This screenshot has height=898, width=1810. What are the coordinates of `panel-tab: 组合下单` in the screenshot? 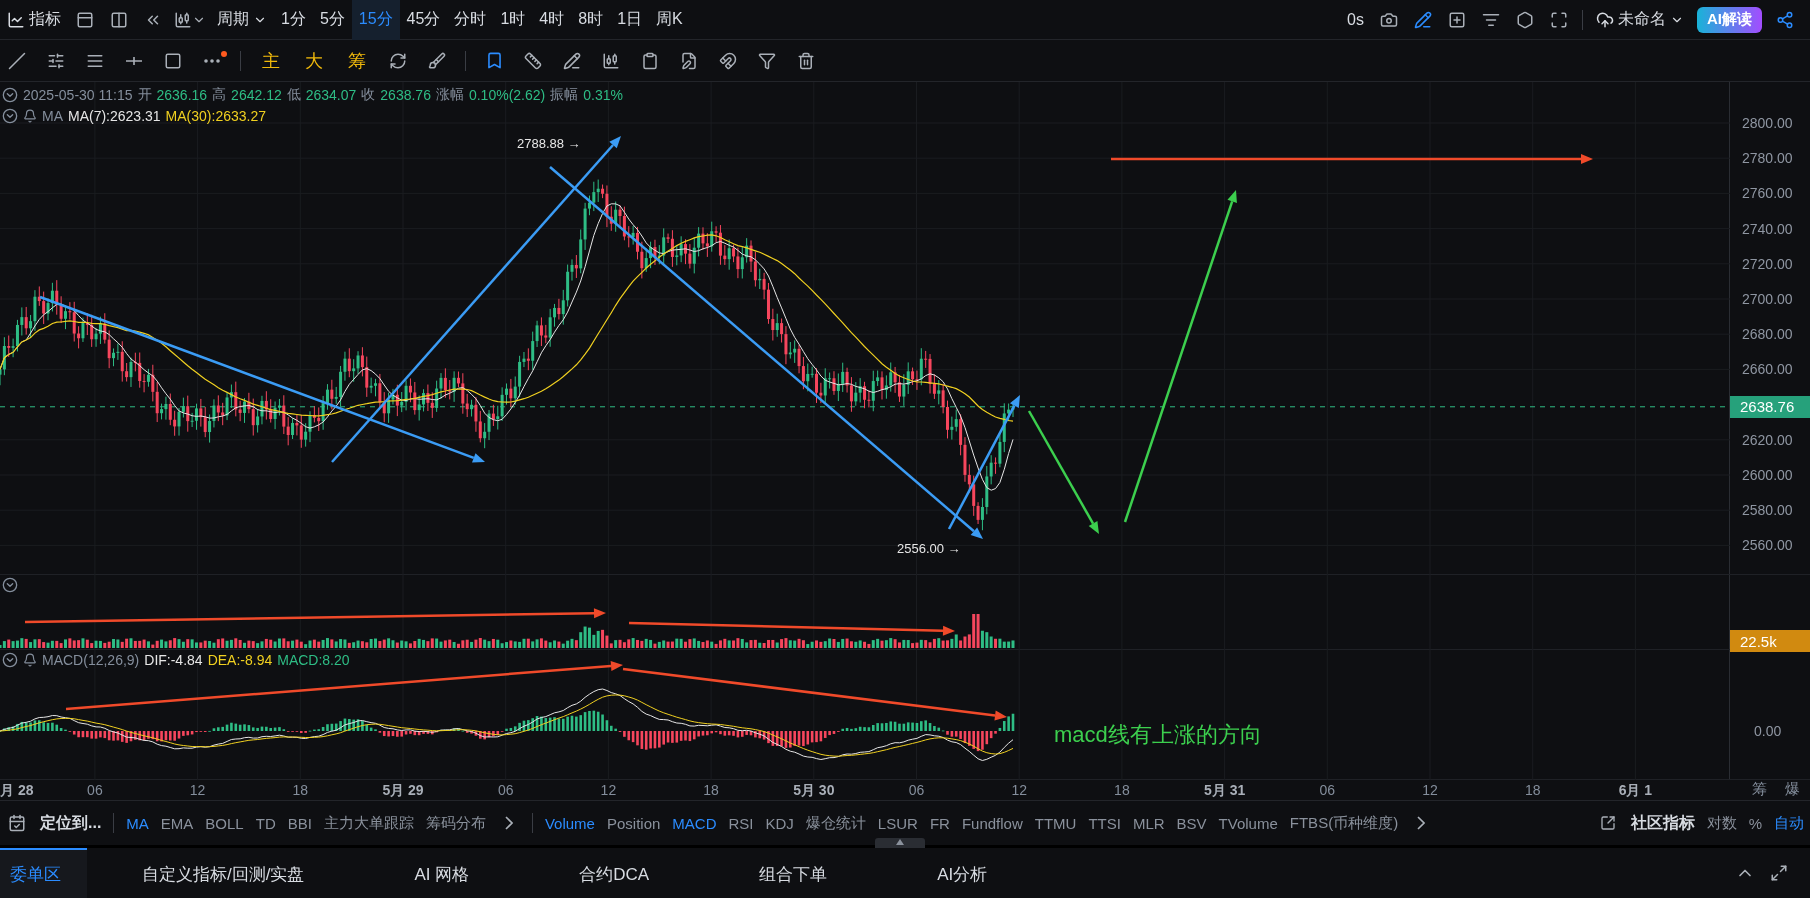 It's located at (793, 873).